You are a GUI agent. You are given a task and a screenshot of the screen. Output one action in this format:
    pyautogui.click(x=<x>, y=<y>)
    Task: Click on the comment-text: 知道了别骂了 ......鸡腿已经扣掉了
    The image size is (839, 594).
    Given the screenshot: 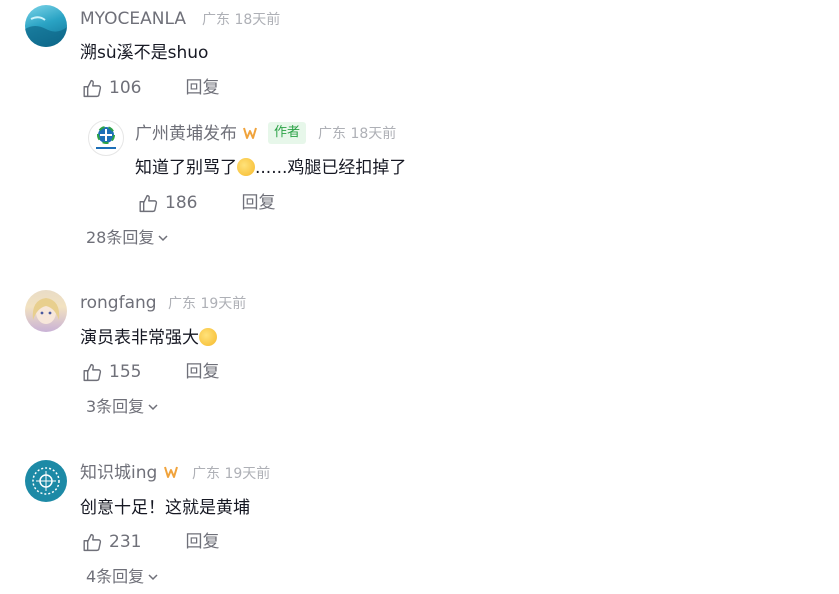 What is the action you would take?
    pyautogui.click(x=270, y=168)
    